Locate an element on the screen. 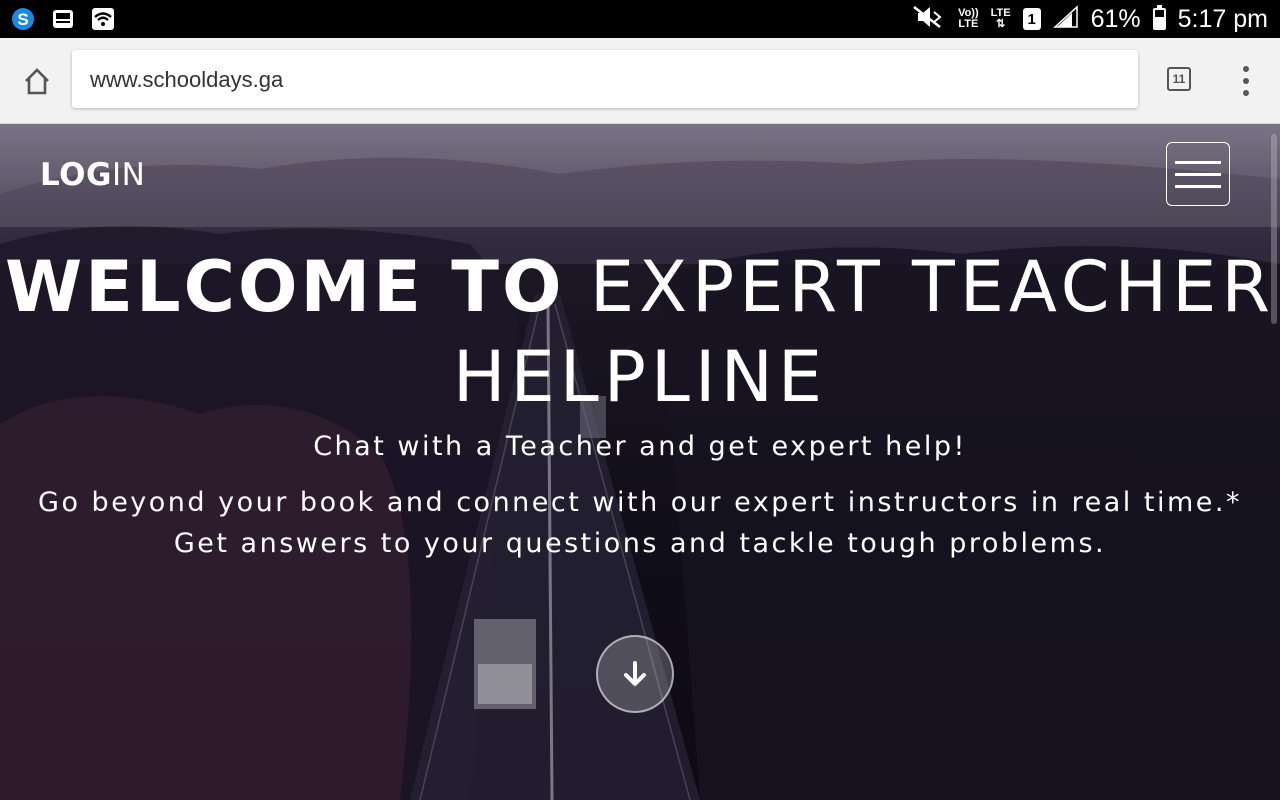 Image resolution: width=1280 pixels, height=800 pixels. tab-switcher-button: 11 is located at coordinates (1179, 79).